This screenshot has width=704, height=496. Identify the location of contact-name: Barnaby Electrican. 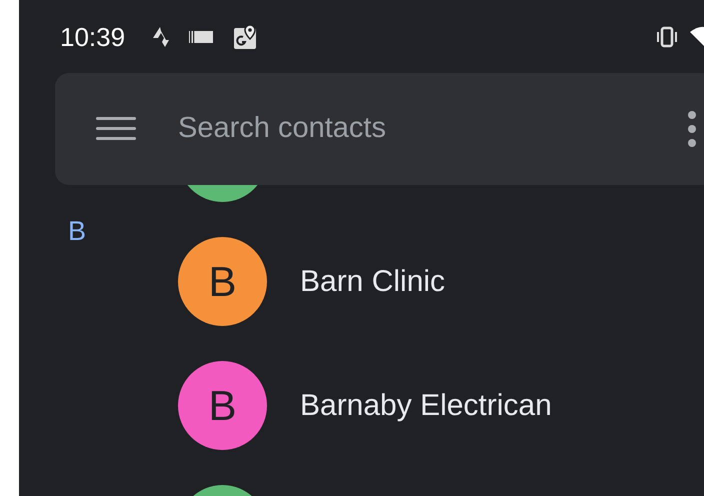
(426, 406).